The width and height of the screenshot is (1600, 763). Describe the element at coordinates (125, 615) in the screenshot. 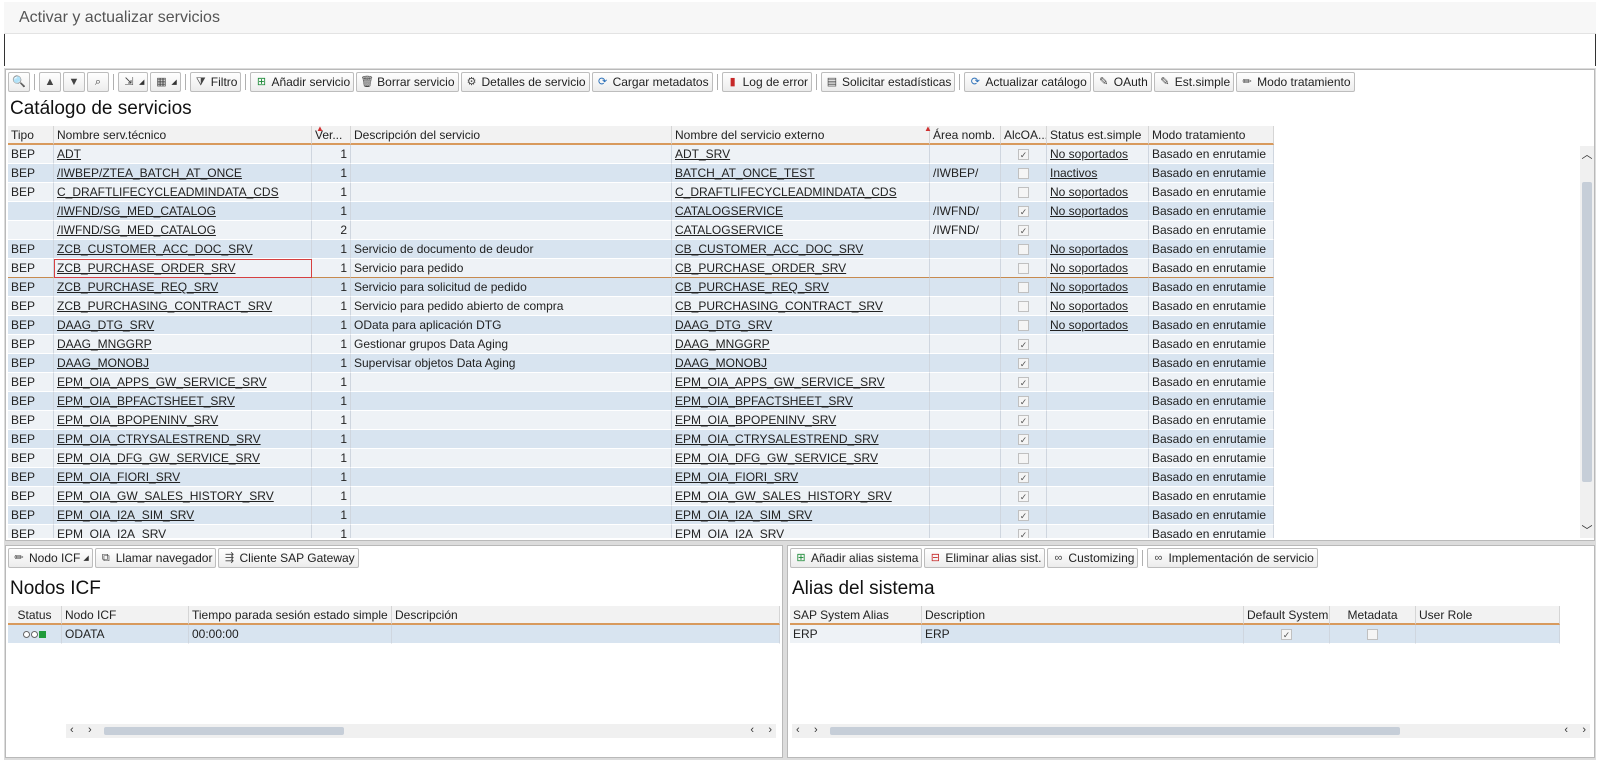

I see `col-header-icf-node: Nodo ICF` at that location.